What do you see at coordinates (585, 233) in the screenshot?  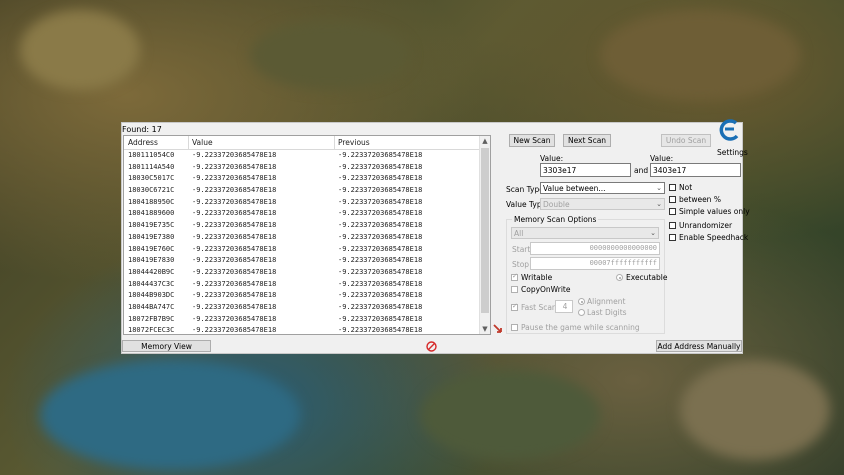 I see `memory-region-select: All ⌄` at bounding box center [585, 233].